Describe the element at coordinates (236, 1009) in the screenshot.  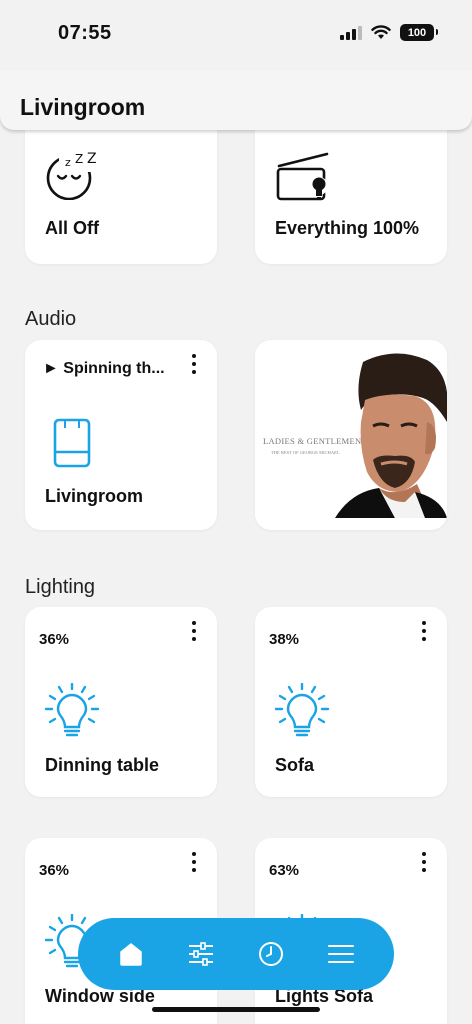
I see `home-indicator` at that location.